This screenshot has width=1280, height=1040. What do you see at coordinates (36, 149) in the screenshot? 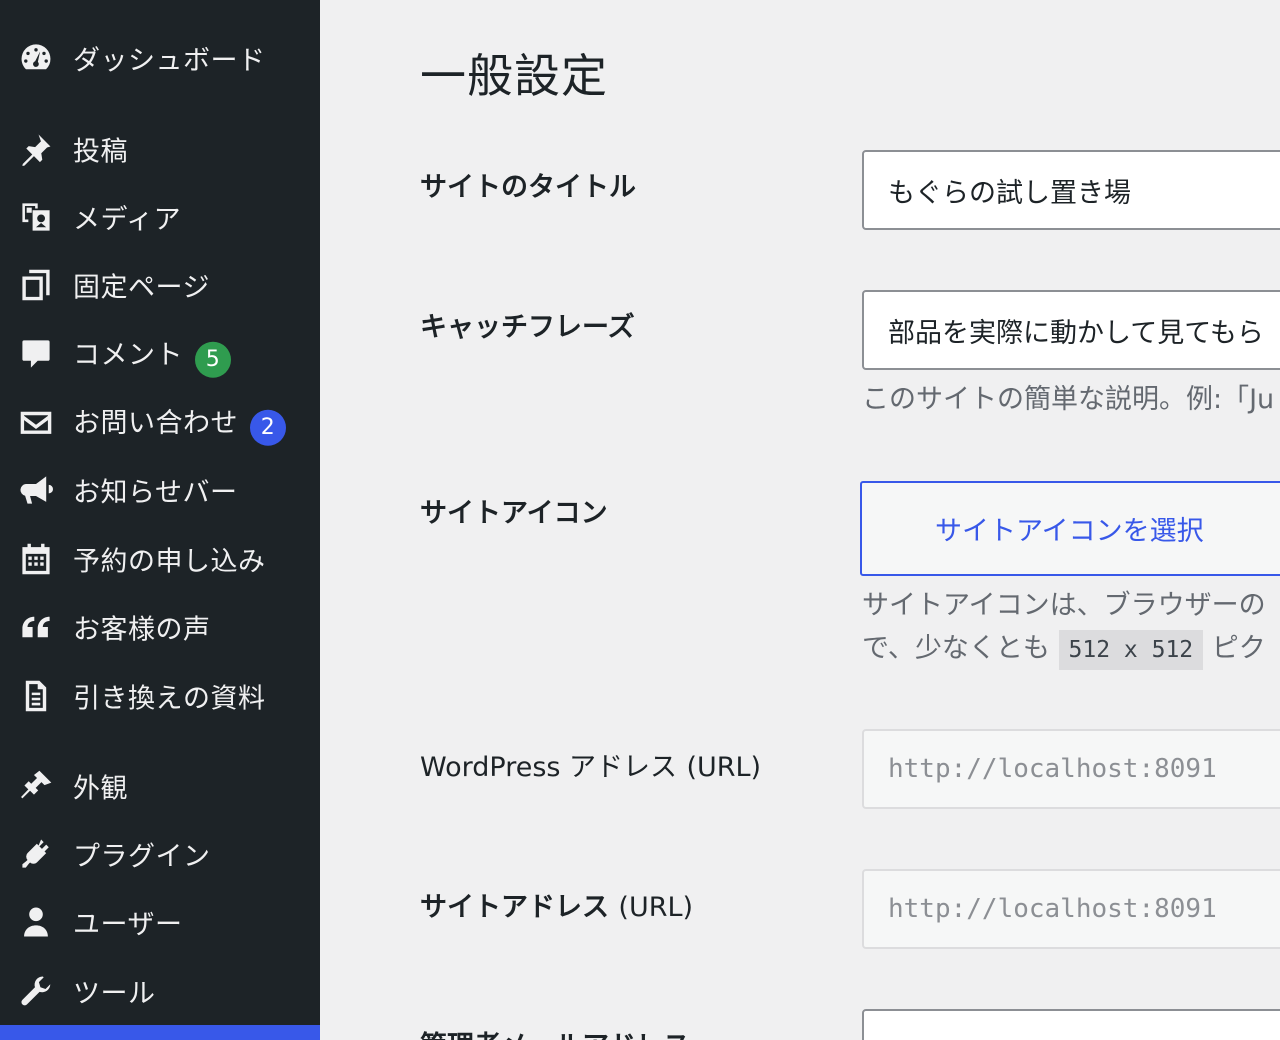
I see `pushpin-icon` at bounding box center [36, 149].